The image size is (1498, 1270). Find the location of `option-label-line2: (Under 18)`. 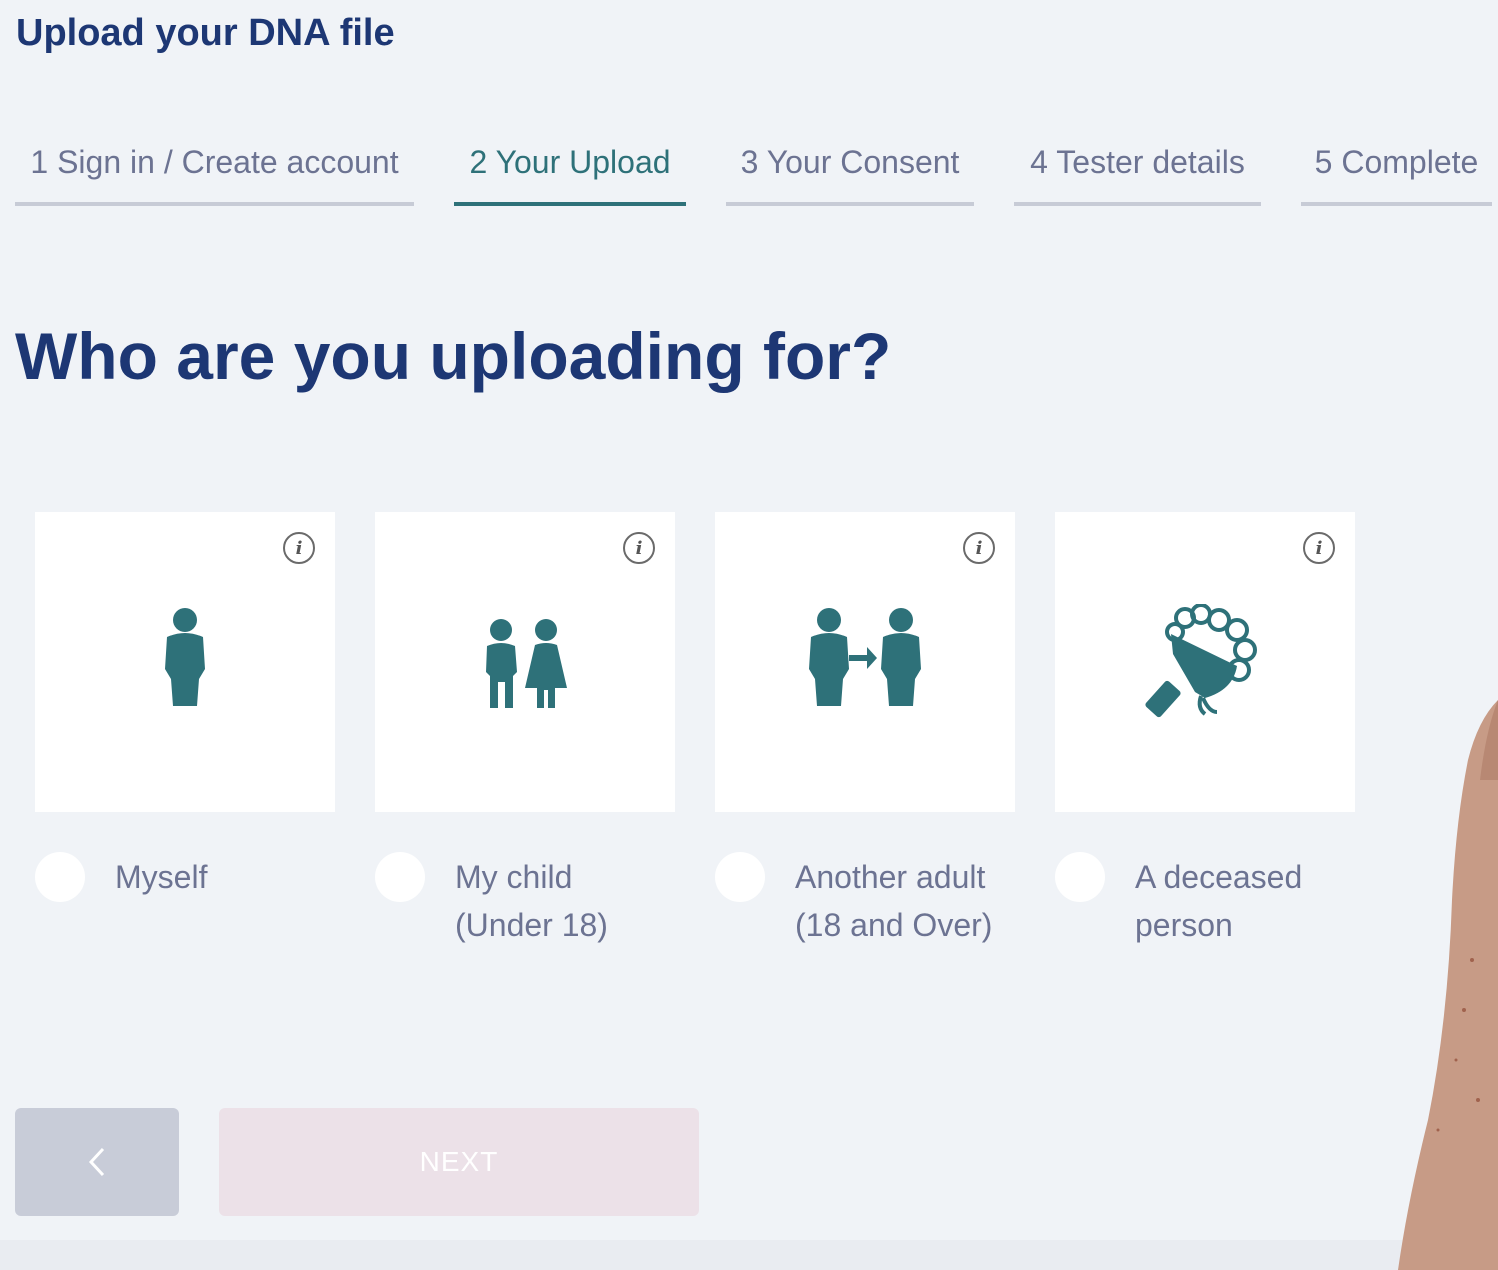

option-label-line2: (Under 18) is located at coordinates (531, 925).